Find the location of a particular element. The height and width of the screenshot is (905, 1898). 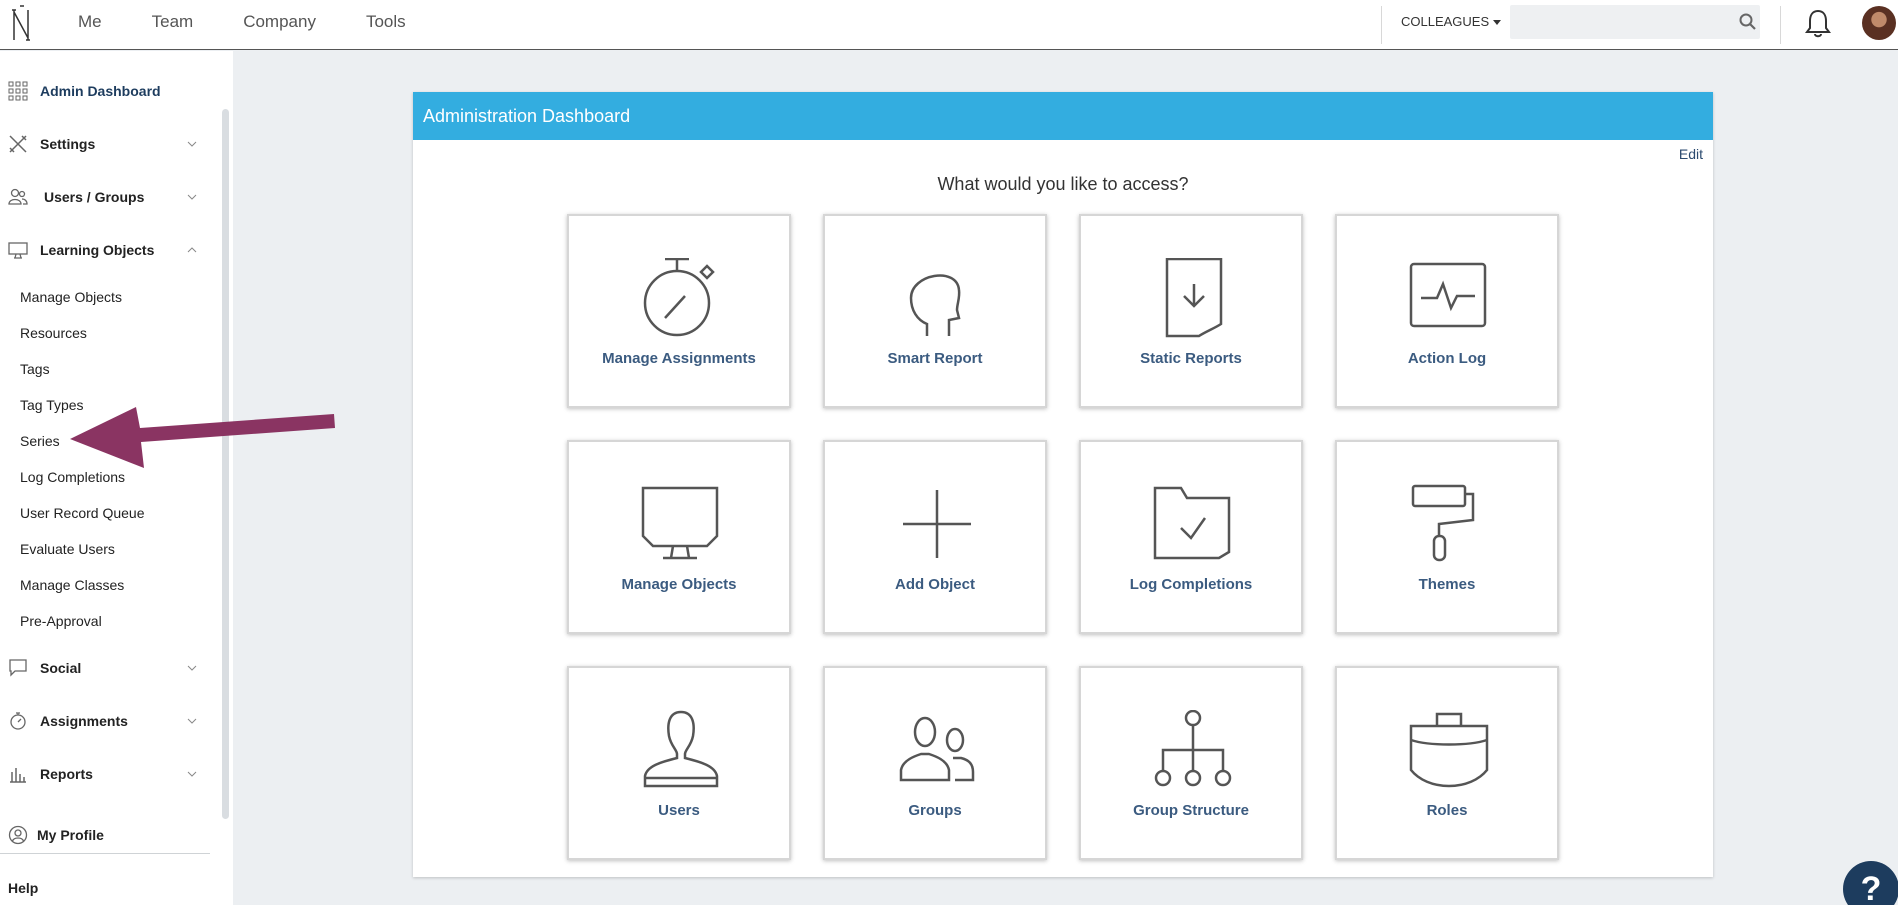

tile-static-reports: Static Reports is located at coordinates (1191, 311).